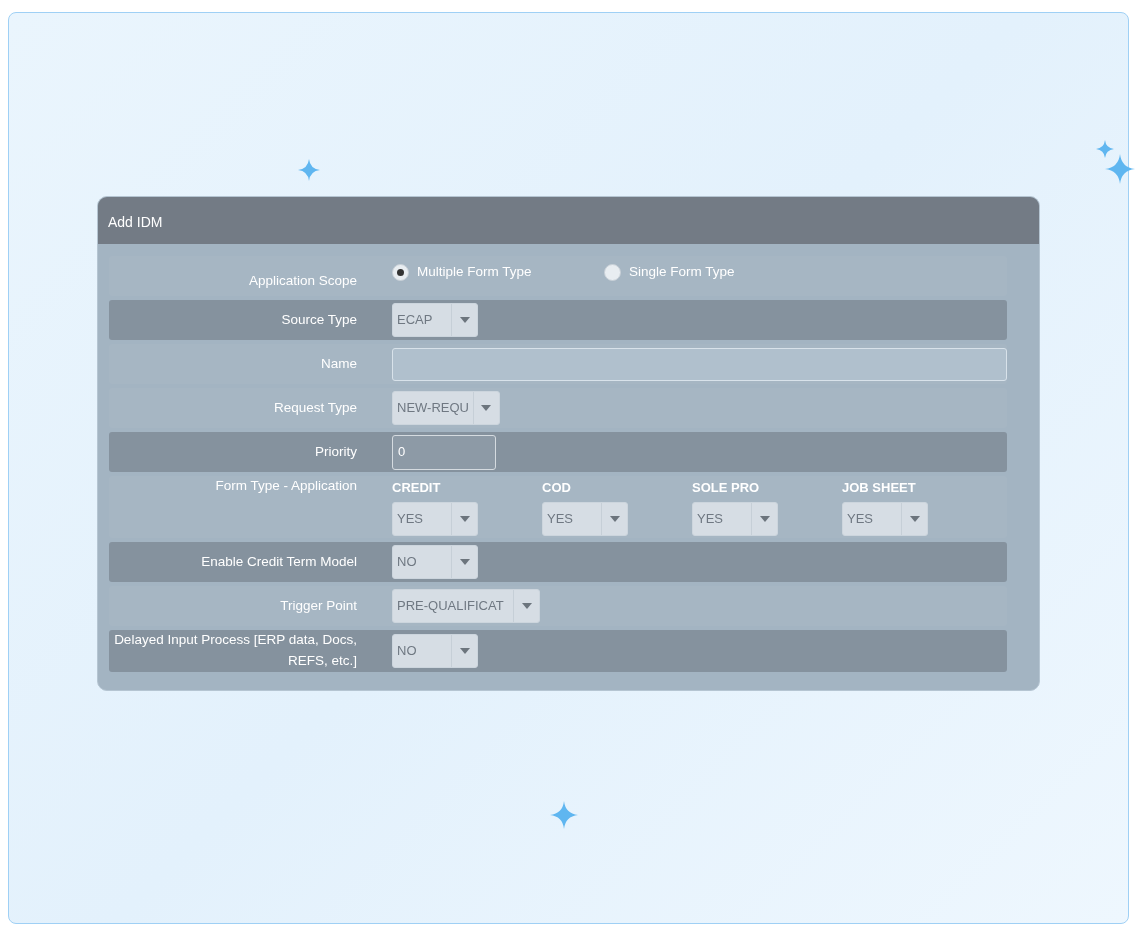 Image resolution: width=1144 pixels, height=942 pixels. I want to click on field-label: Priority, so click(250, 452).